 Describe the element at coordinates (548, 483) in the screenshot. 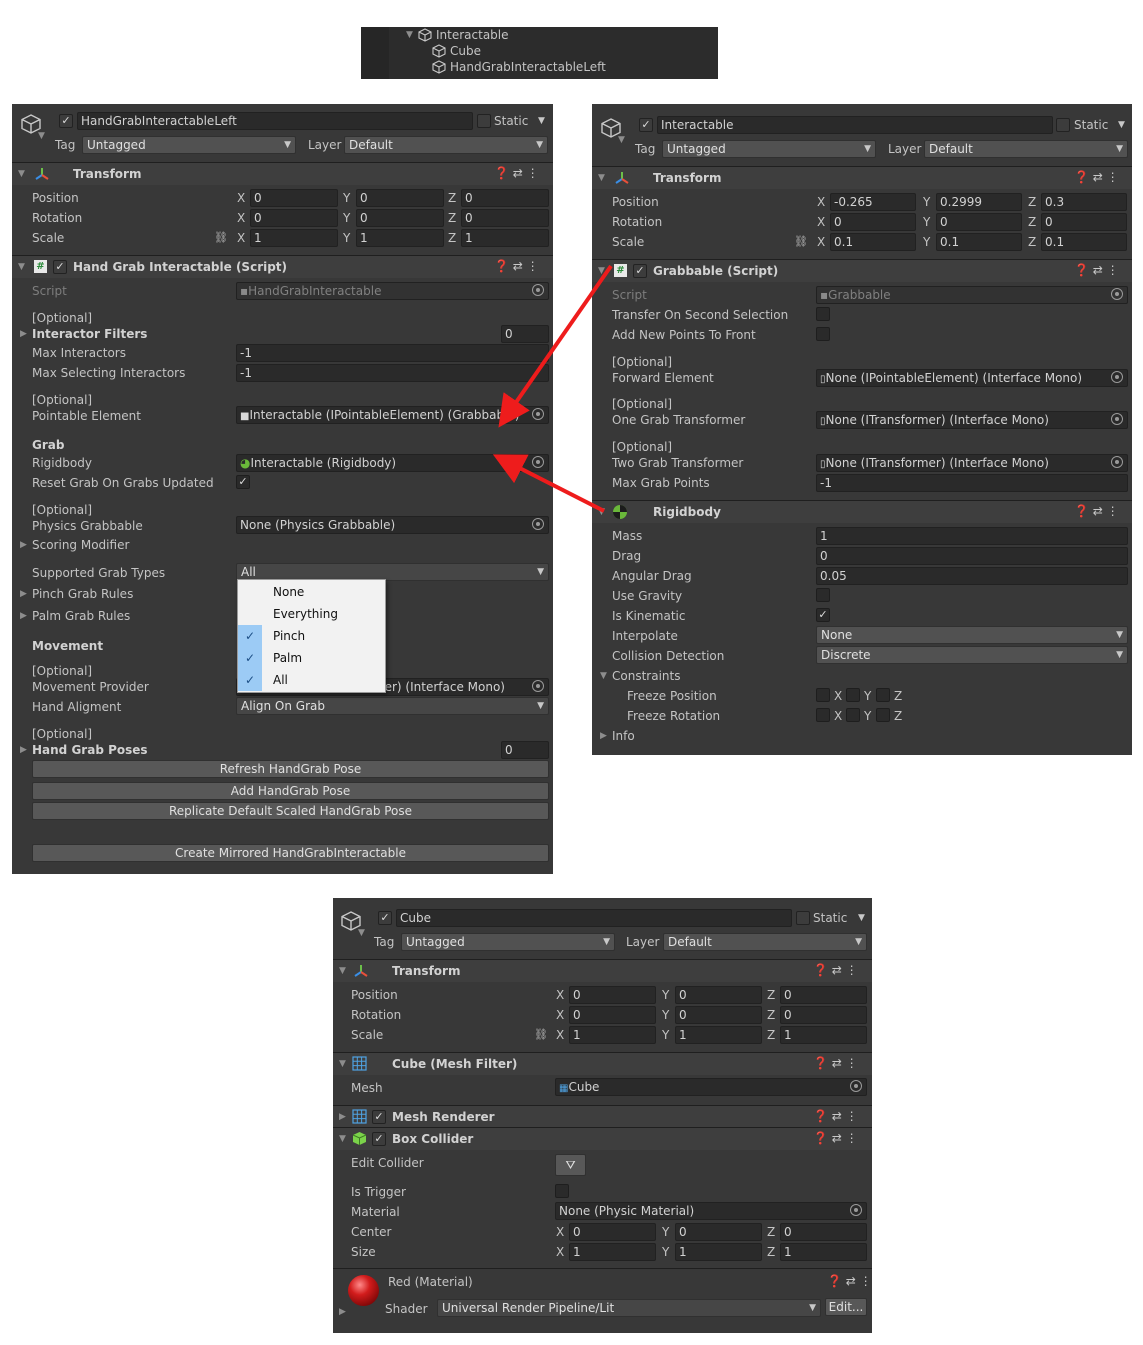

I see `arrow-rigidbody-to-field` at that location.